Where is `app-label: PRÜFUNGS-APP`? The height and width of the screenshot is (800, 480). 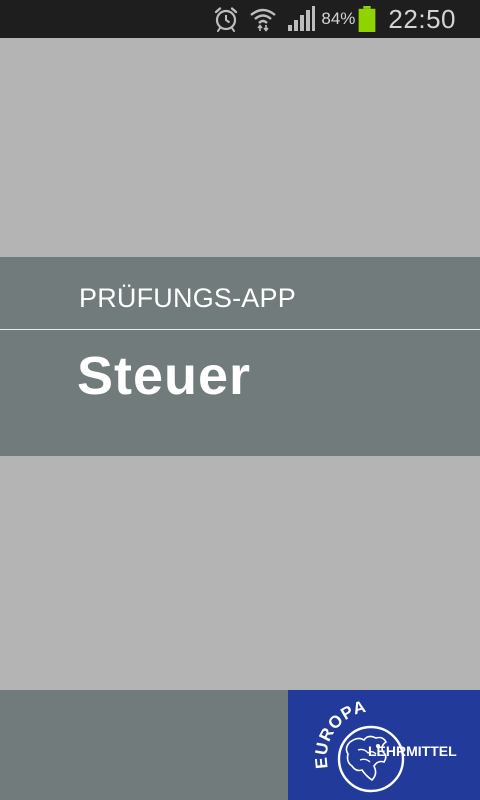 app-label: PRÜFUNGS-APP is located at coordinates (187, 298).